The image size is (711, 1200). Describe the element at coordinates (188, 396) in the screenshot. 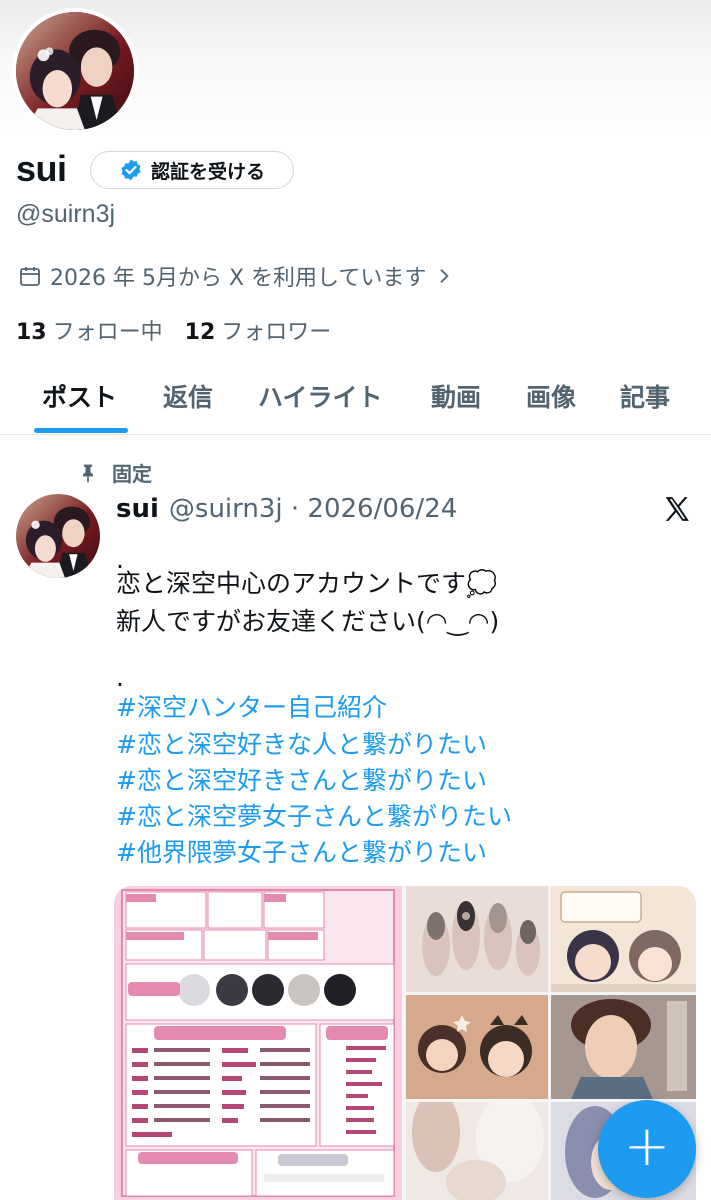

I see `tab-replies: 返信` at that location.